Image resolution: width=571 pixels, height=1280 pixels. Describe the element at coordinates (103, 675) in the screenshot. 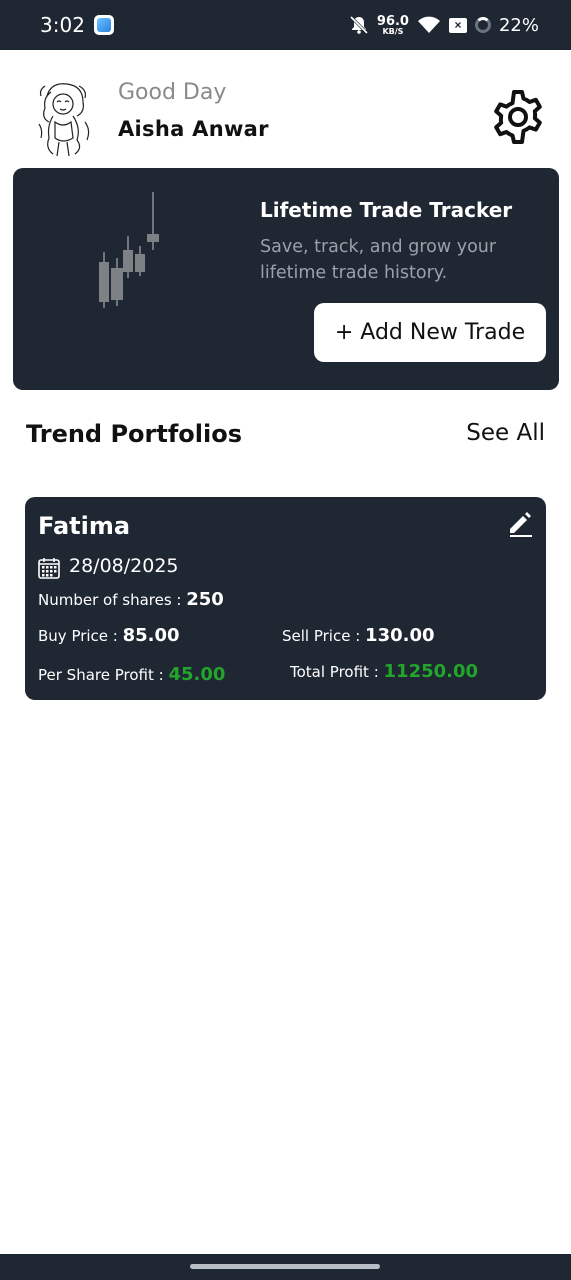

I see `per-share-profit-label: Per Share Profit :` at that location.